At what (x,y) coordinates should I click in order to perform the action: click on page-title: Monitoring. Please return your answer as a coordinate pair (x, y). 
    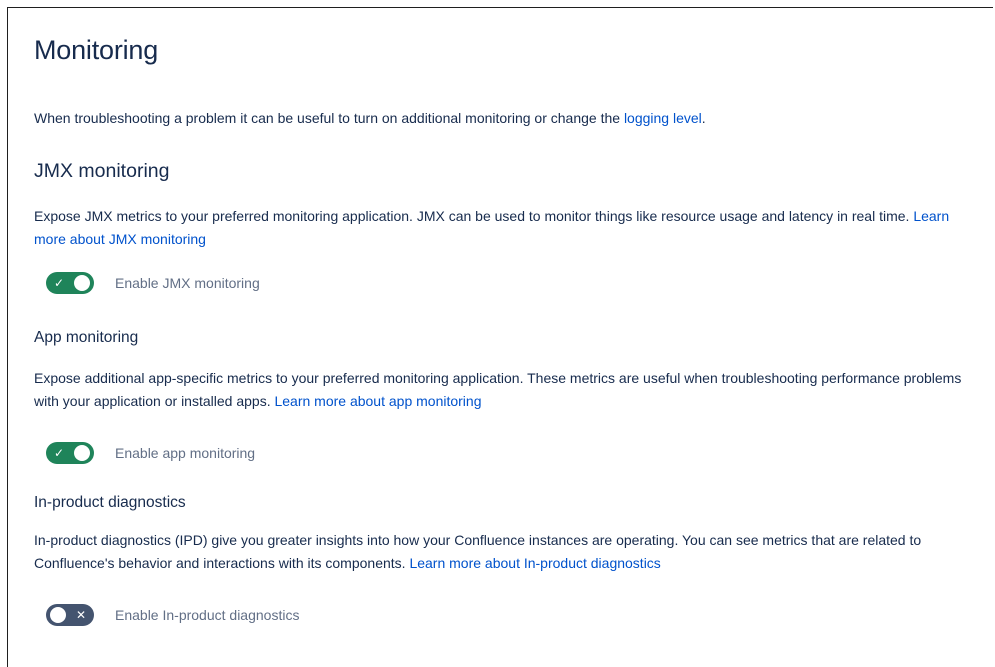
    Looking at the image, I should click on (96, 50).